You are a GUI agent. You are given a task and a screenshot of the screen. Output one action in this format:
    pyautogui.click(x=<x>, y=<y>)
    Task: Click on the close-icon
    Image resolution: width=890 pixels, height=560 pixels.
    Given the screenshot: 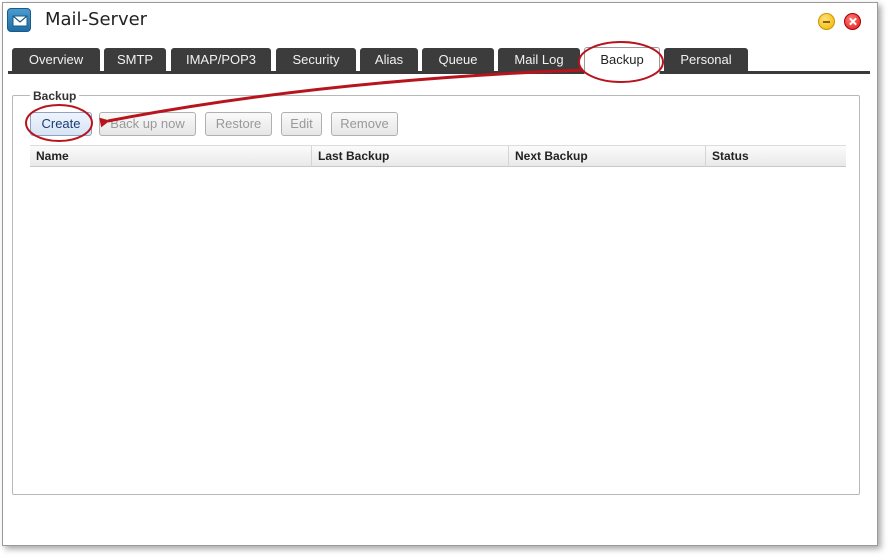 What is the action you would take?
    pyautogui.click(x=852, y=21)
    